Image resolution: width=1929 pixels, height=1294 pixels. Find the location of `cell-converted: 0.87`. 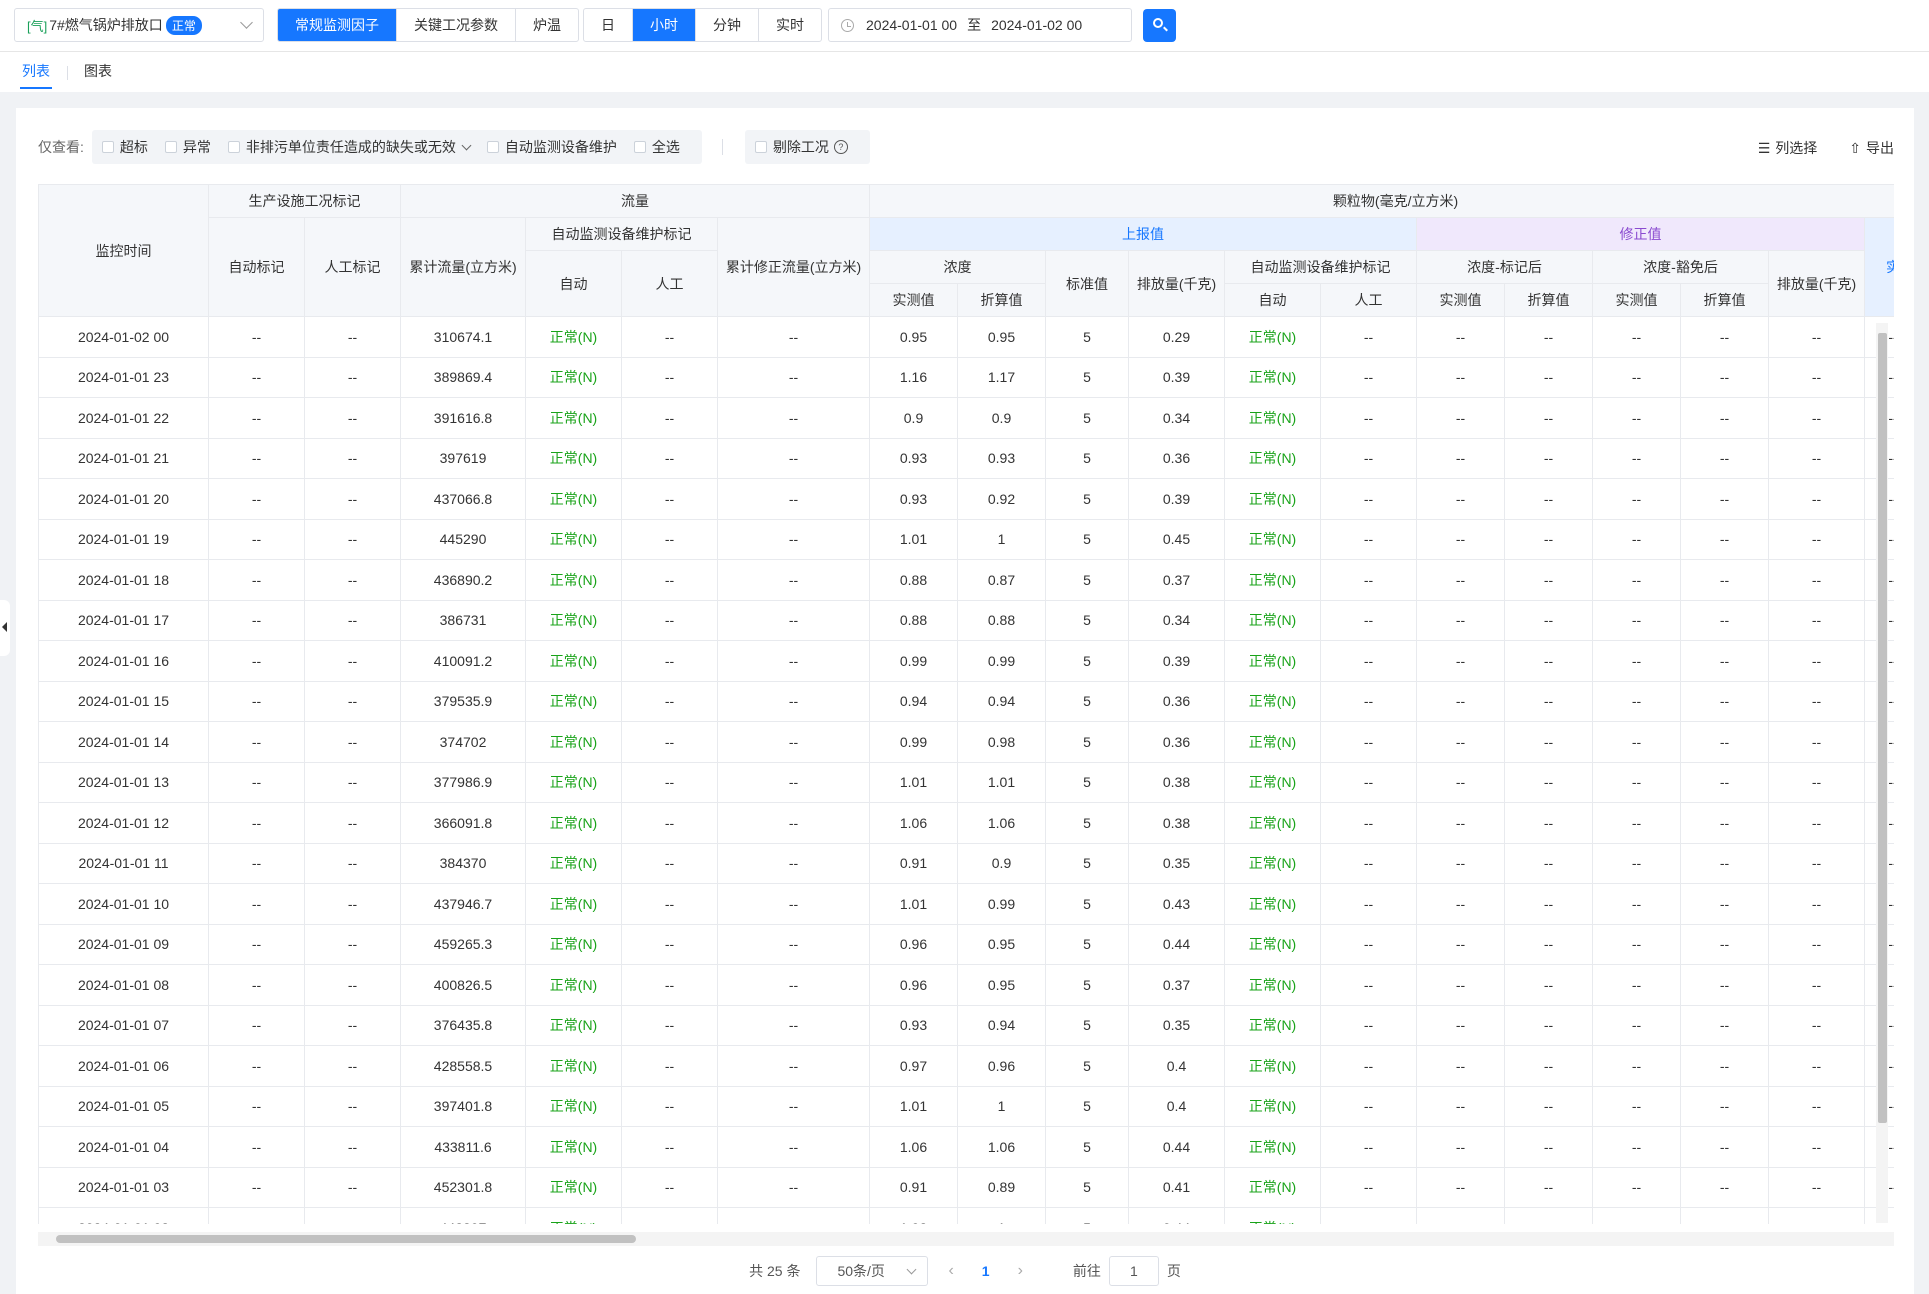

cell-converted: 0.87 is located at coordinates (1001, 580).